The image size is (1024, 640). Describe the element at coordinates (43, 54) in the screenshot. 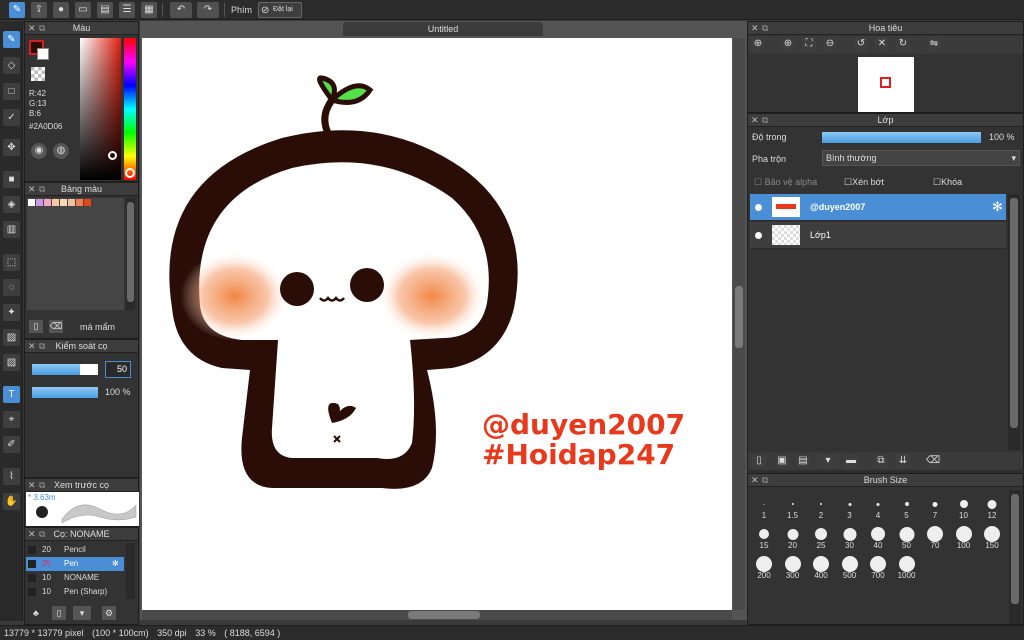

I see `background-color-swatch` at that location.